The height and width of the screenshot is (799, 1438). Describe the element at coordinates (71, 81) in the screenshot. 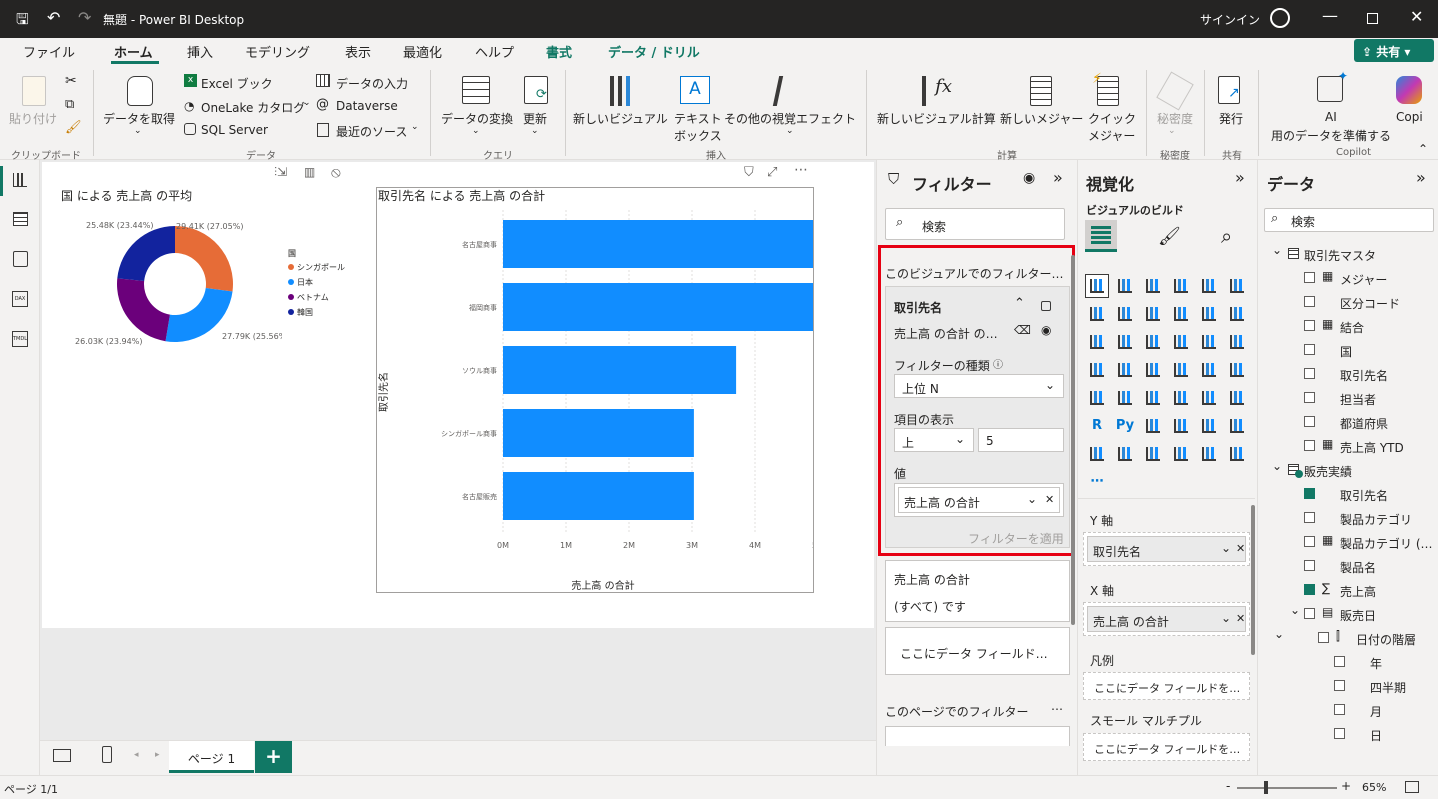

I see `cut-icon: ✂` at that location.